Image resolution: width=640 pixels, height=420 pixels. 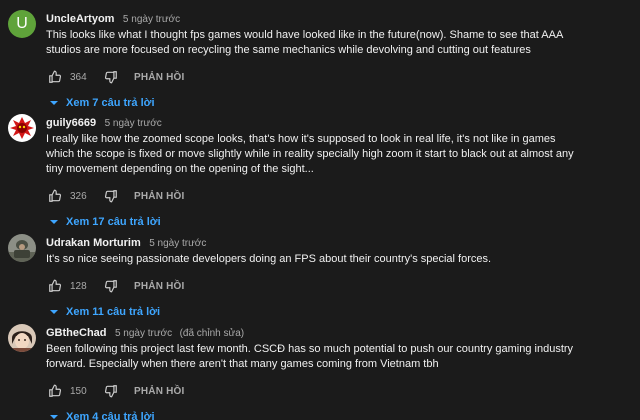 What do you see at coordinates (341, 77) in the screenshot?
I see `comment-actions: 364 PHẢN HỒI` at bounding box center [341, 77].